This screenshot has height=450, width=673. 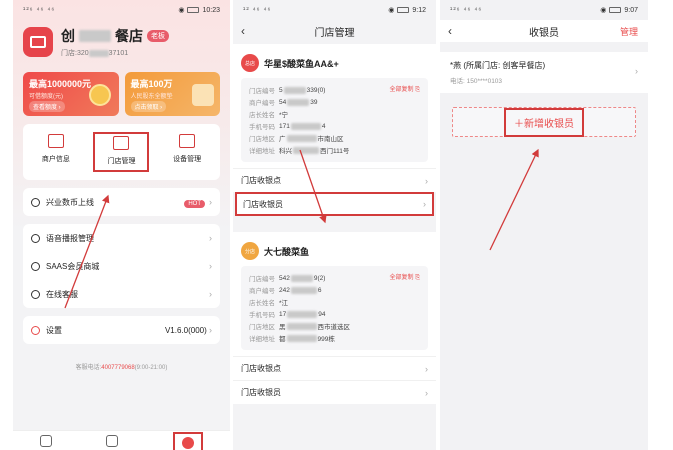 I want to click on cart-icon, so click(x=35, y=266).